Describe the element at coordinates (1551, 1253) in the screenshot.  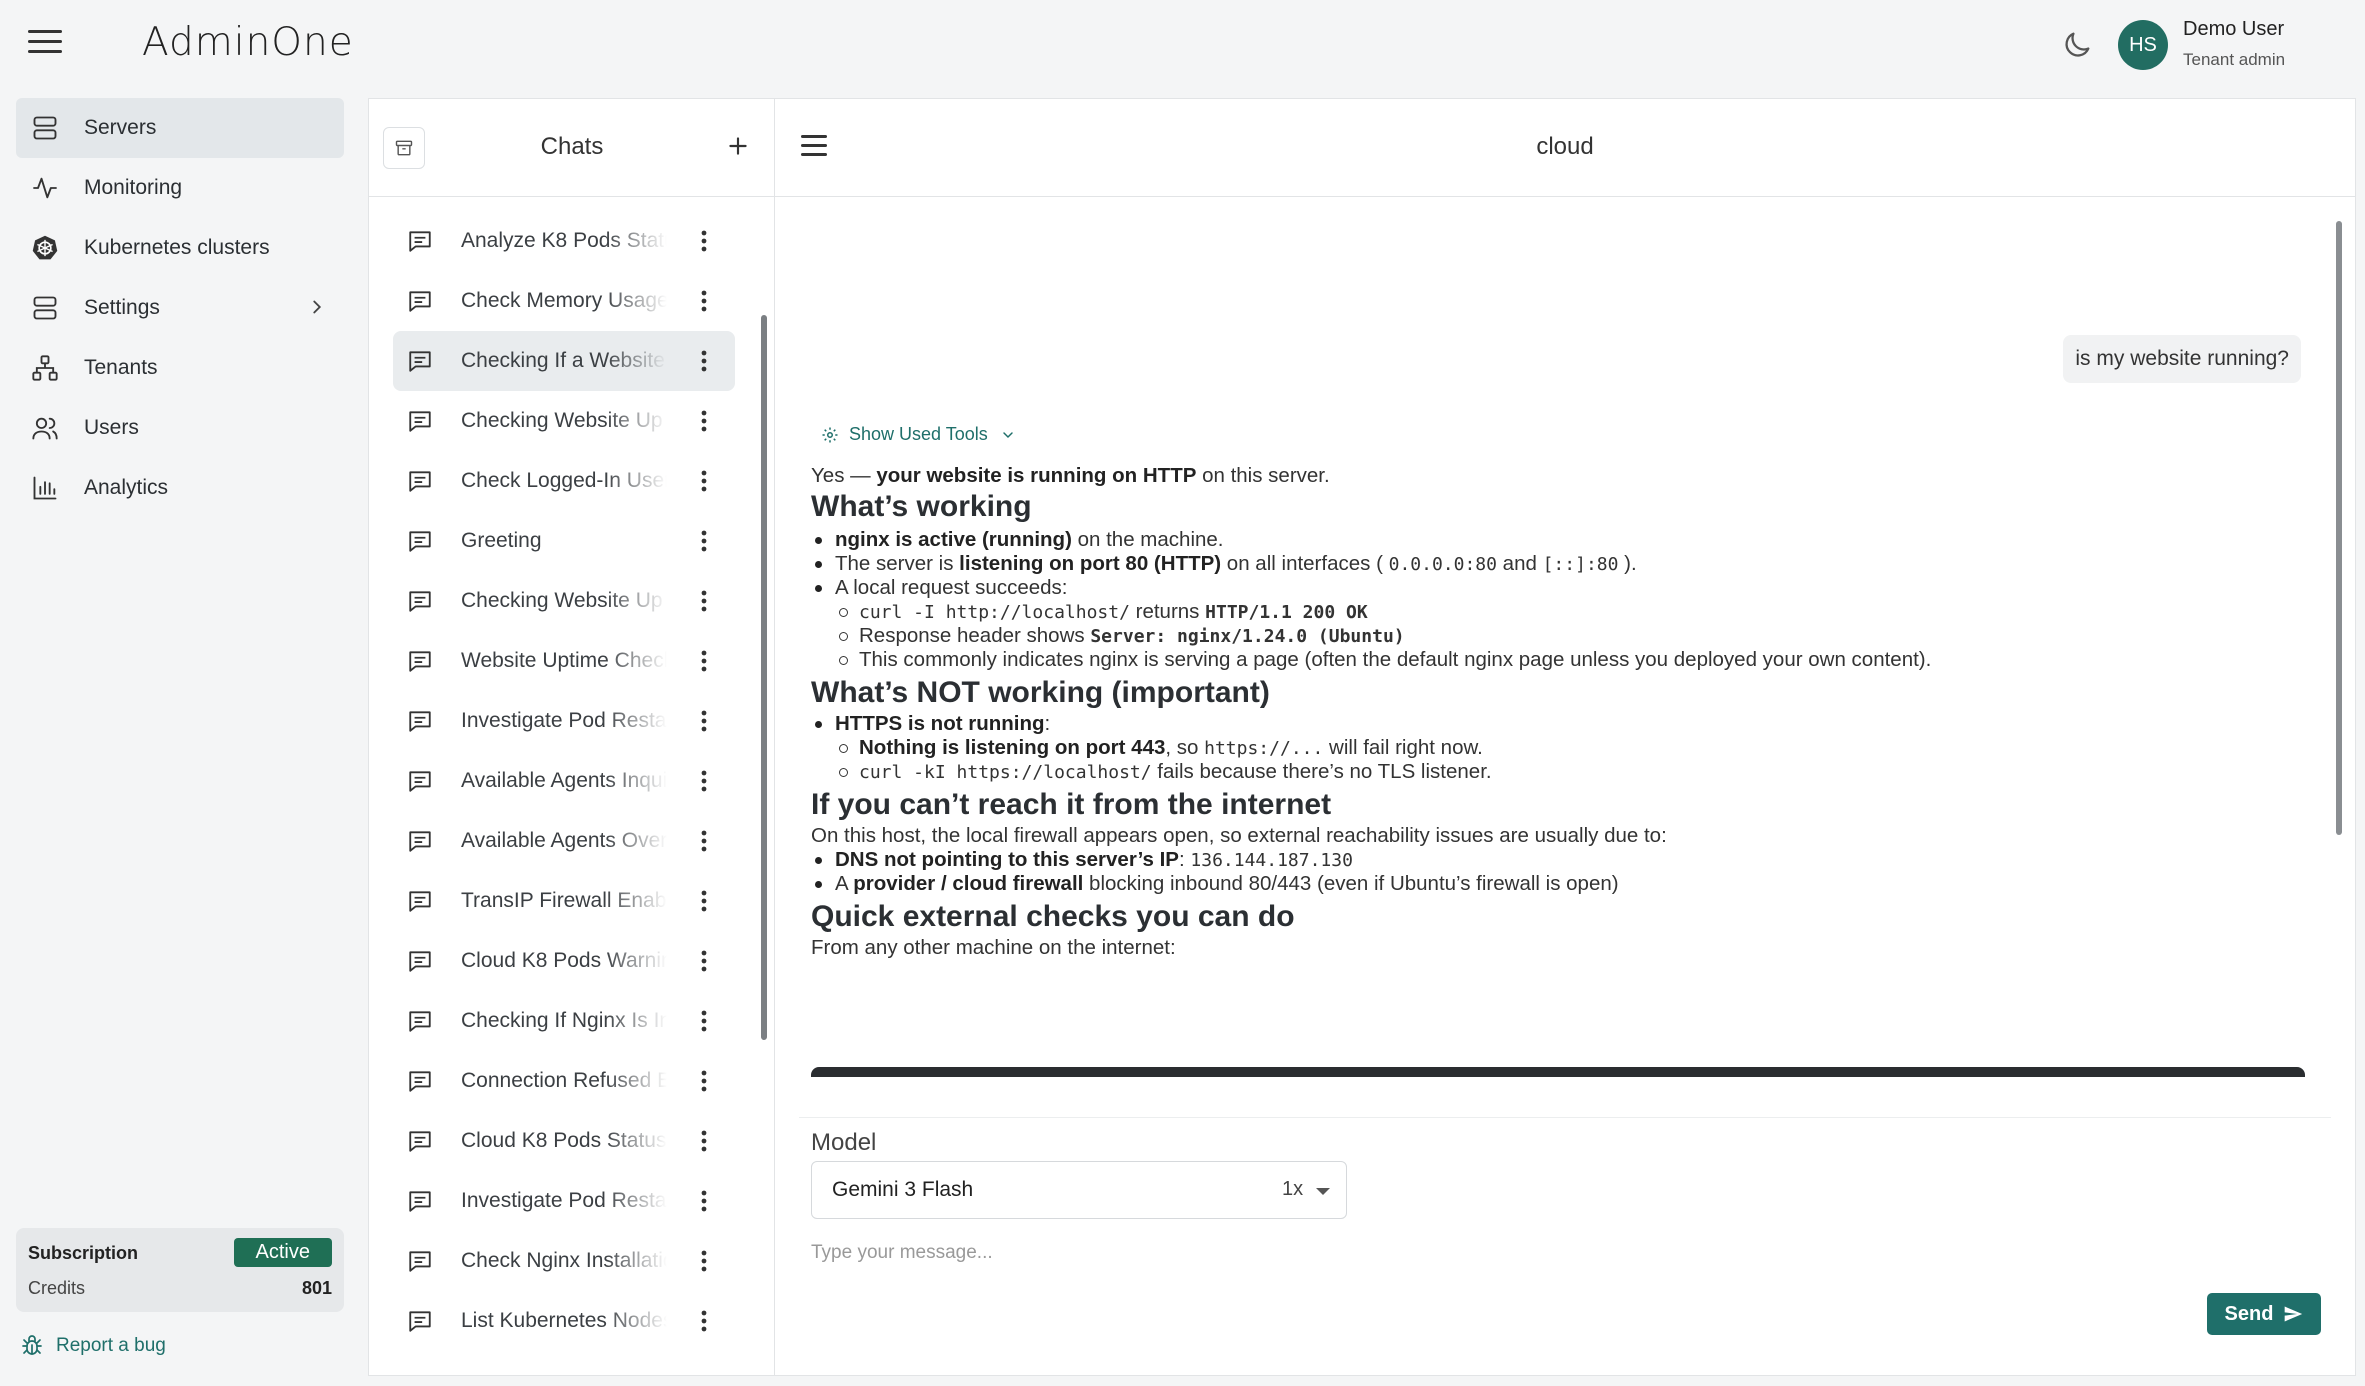
I see `message-input` at that location.